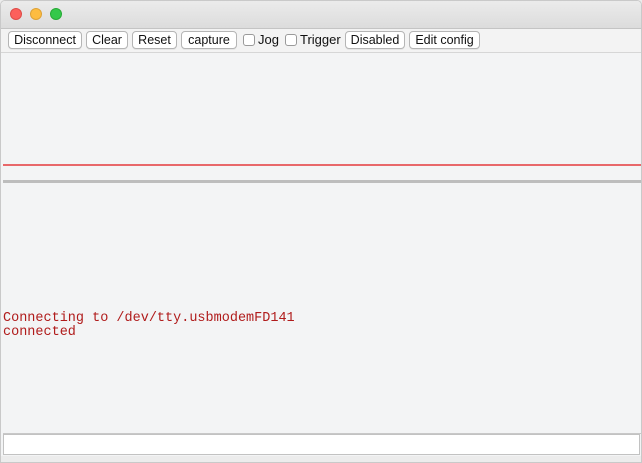  Describe the element at coordinates (209, 40) in the screenshot. I see `capture-button: capture` at that location.